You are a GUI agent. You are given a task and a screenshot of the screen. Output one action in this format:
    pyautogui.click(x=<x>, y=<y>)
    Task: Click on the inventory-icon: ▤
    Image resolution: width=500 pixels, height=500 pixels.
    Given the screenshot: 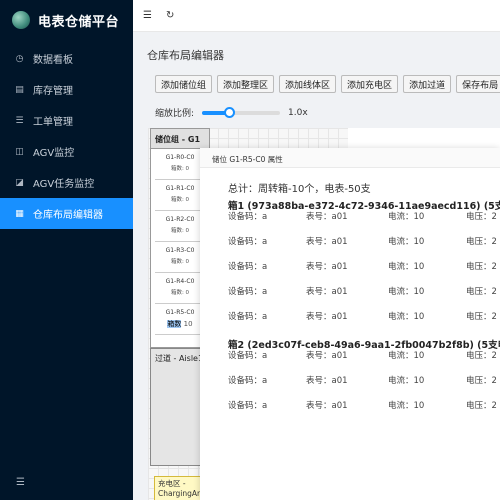 What is the action you would take?
    pyautogui.click(x=19, y=89)
    